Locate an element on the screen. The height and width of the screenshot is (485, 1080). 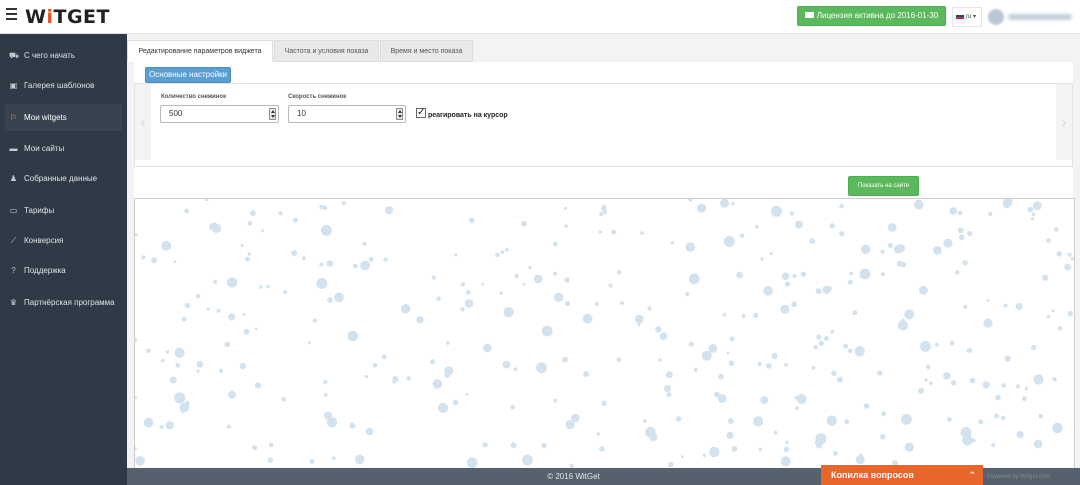
language-code: ru is located at coordinates (969, 17).